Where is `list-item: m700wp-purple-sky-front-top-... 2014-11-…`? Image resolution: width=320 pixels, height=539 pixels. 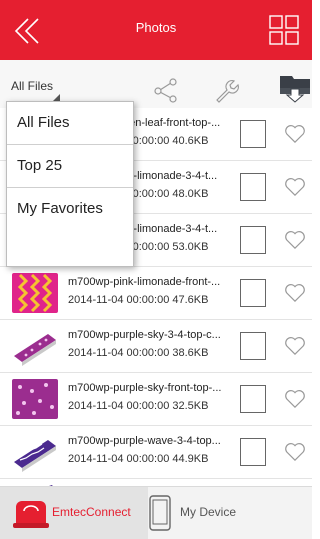 list-item: m700wp-purple-sky-front-top-... 2014-11-… is located at coordinates (156, 399).